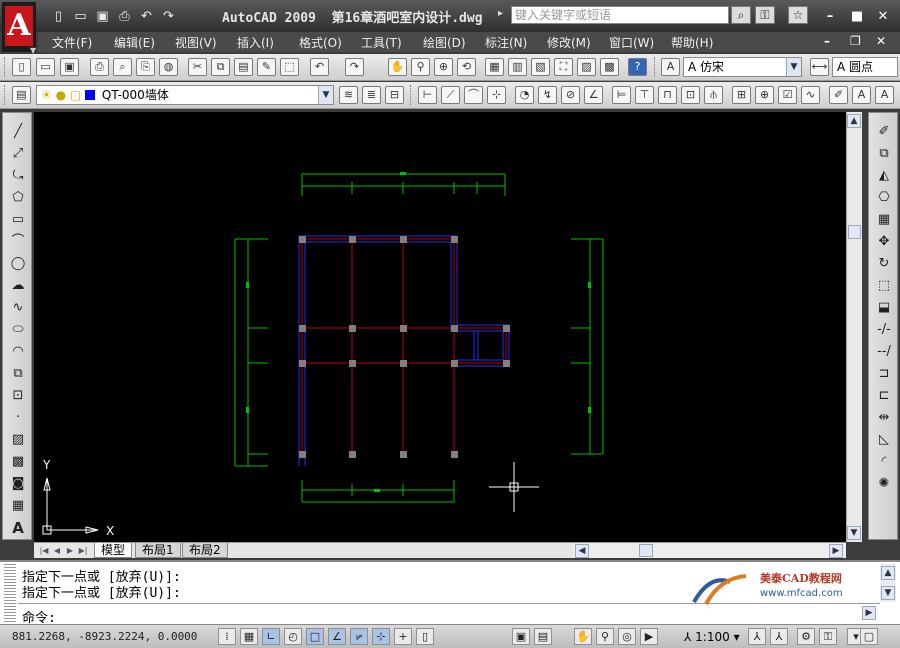 This screenshot has width=900, height=648. Describe the element at coordinates (869, 636) in the screenshot. I see `clean-screen-icon: ▢` at that location.